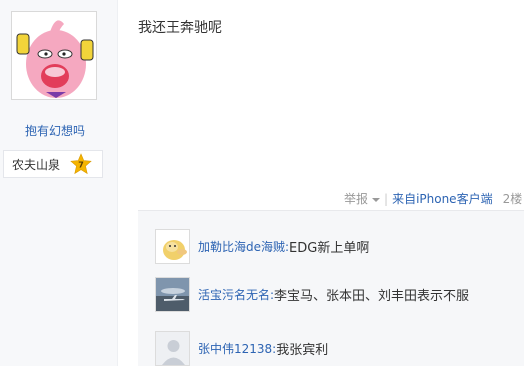 The height and width of the screenshot is (366, 524). I want to click on sub-comment: 加勒比海de海贼: EDG新上单啊, so click(262, 246).